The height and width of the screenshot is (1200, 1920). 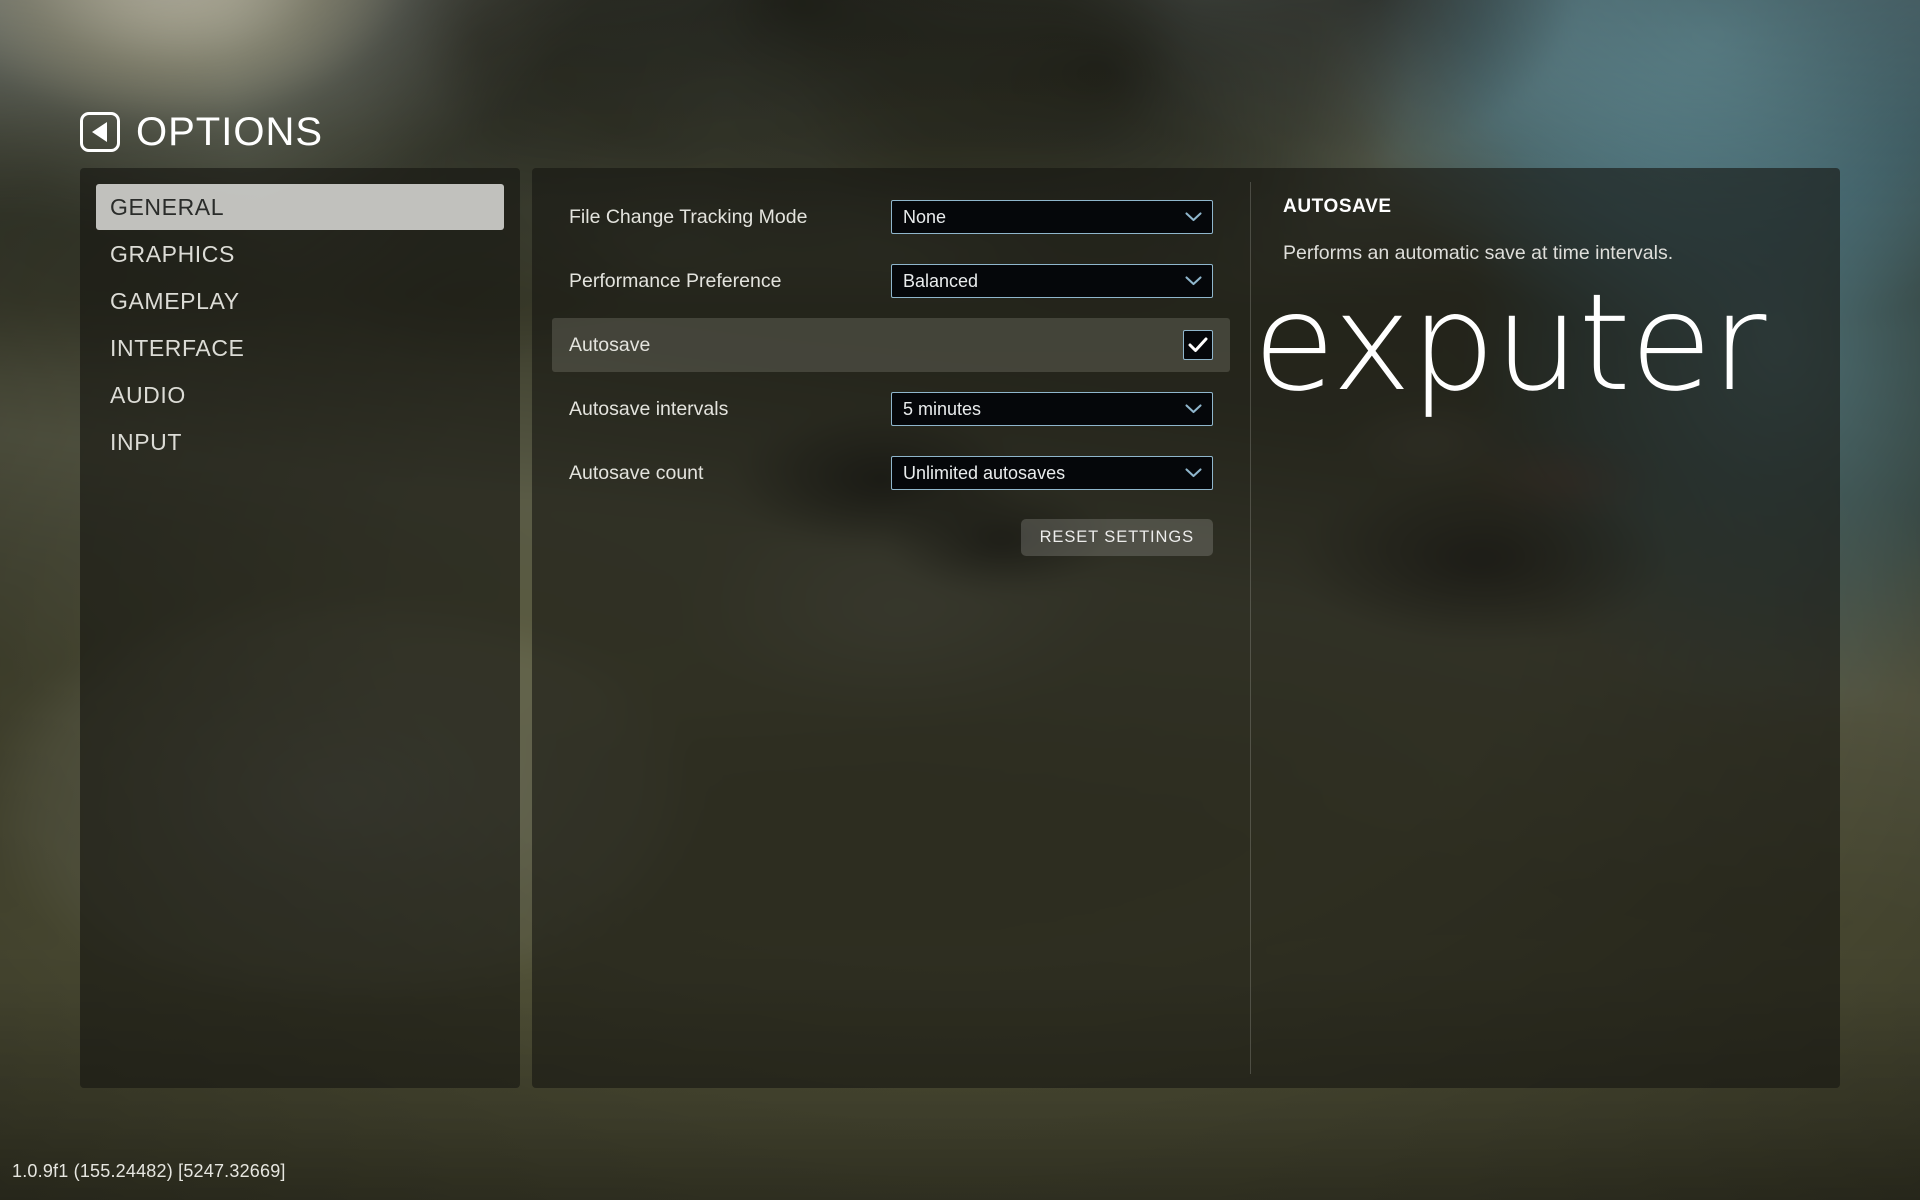 I want to click on info-title: AUTOSAVE, so click(x=1337, y=206).